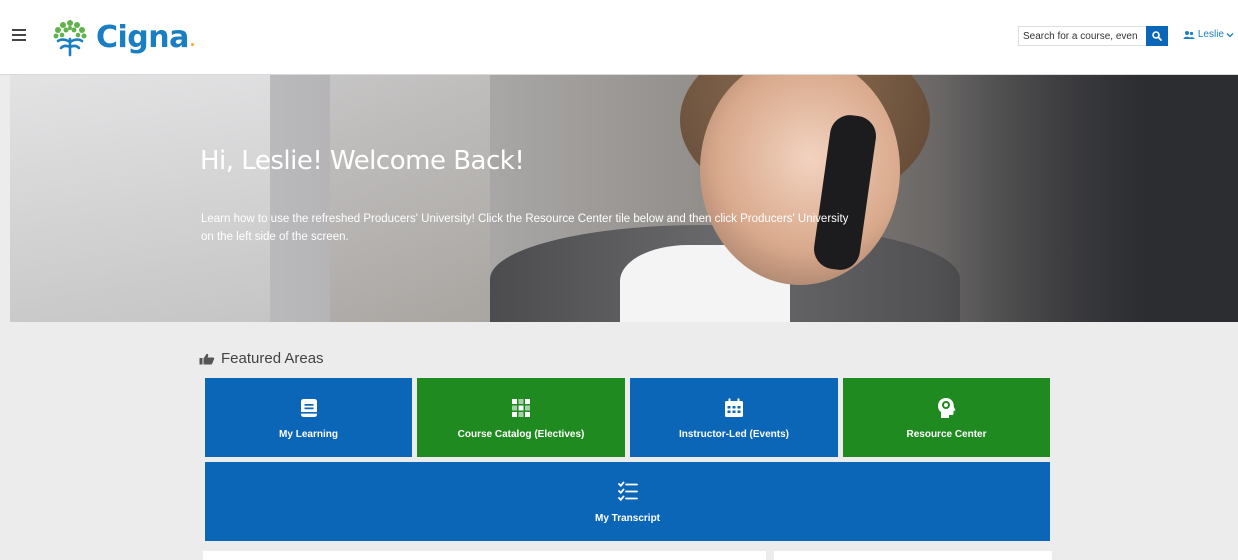  Describe the element at coordinates (627, 518) in the screenshot. I see `tile-label: My Transcript` at that location.